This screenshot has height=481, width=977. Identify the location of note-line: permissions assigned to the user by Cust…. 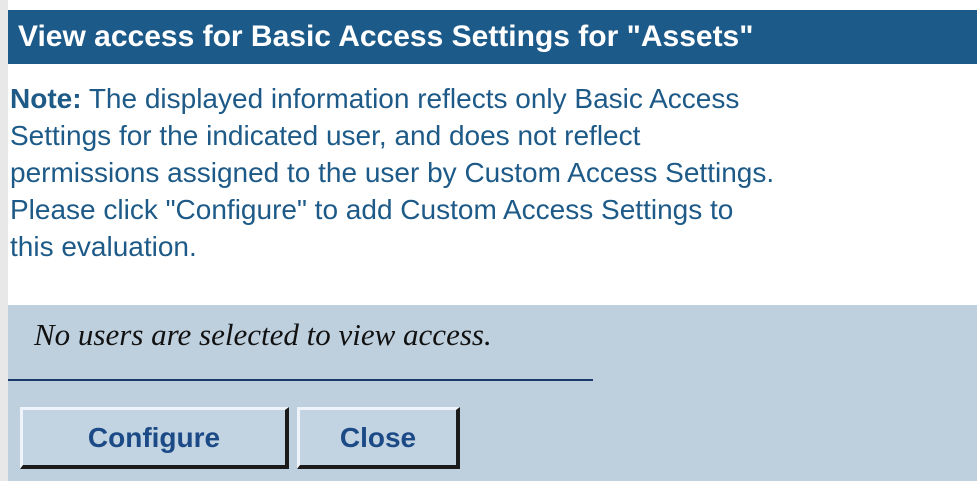
(392, 172).